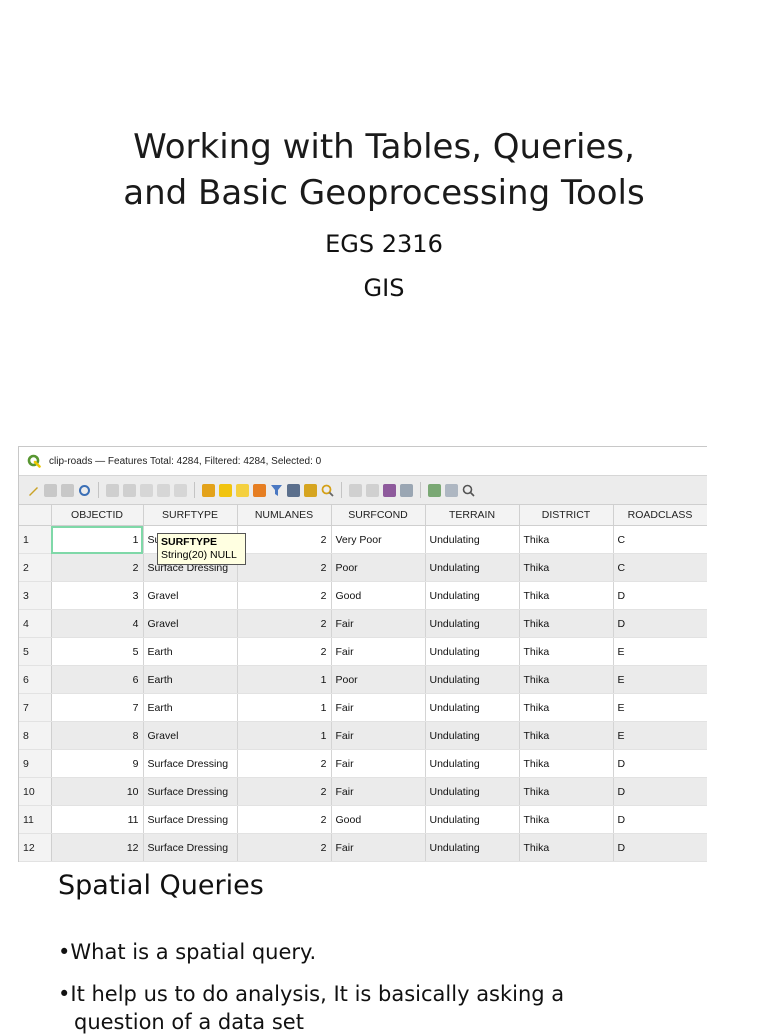 Image resolution: width=768 pixels, height=1034 pixels. I want to click on filter-icon, so click(276, 490).